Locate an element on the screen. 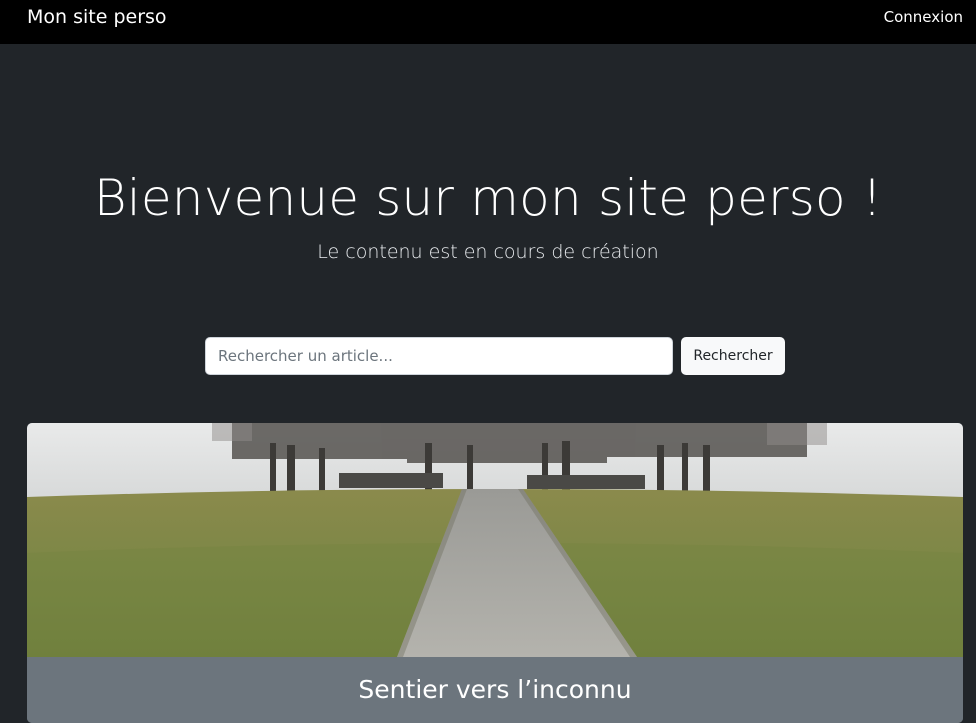 This screenshot has height=723, width=976. hero-subtitle: Le contenu est en cours de création is located at coordinates (488, 252).